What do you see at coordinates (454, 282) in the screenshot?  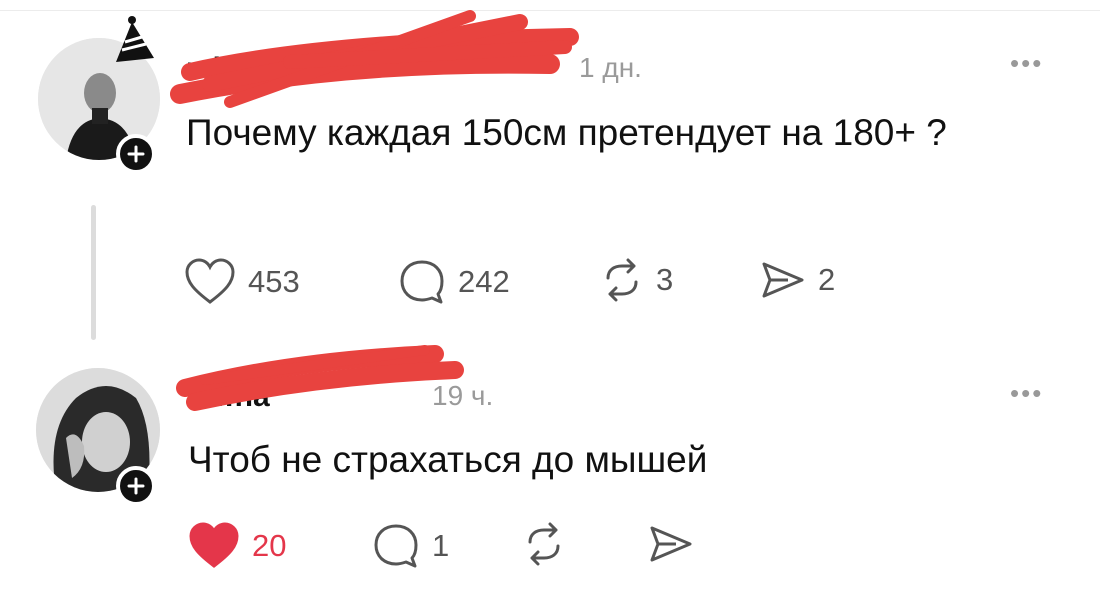 I see `reply-button: 242` at bounding box center [454, 282].